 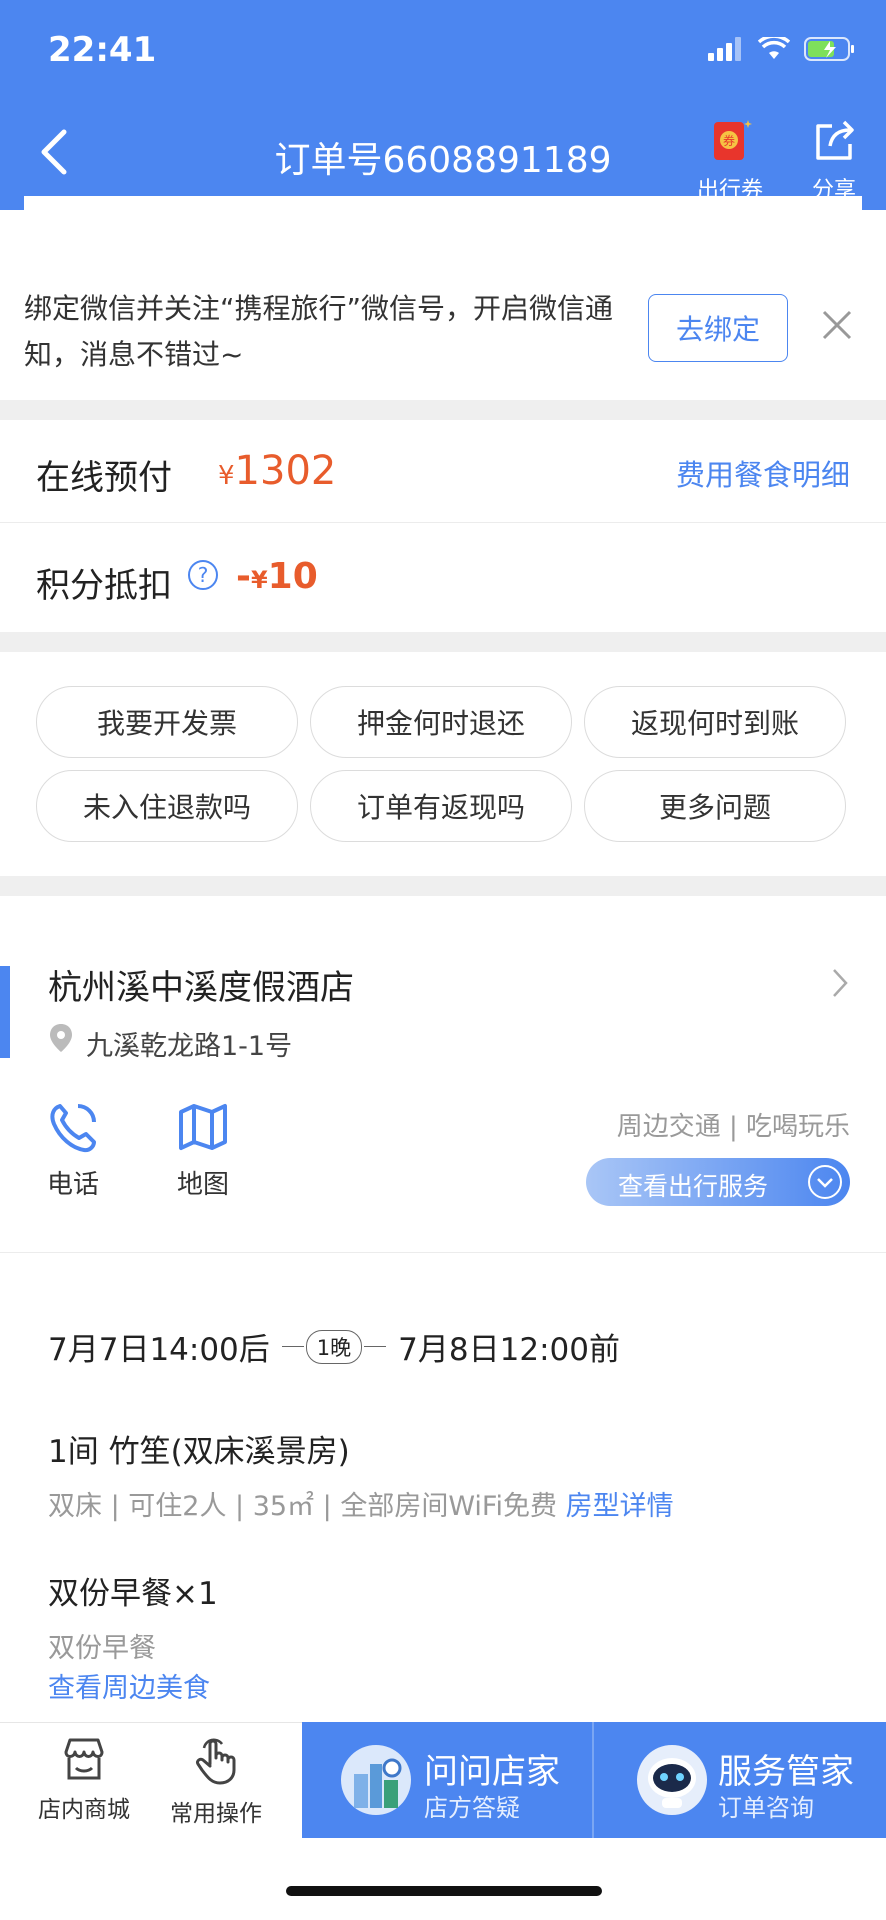 I want to click on ask-store-button: 问问店家 店方答疑, so click(x=447, y=1780).